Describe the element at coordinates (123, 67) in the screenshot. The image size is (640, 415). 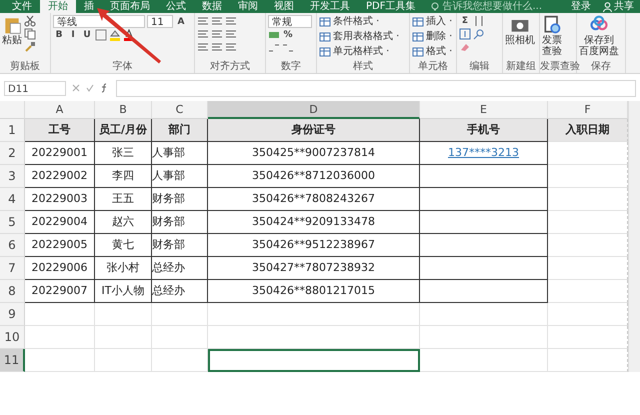
I see `group-label: 字体` at that location.